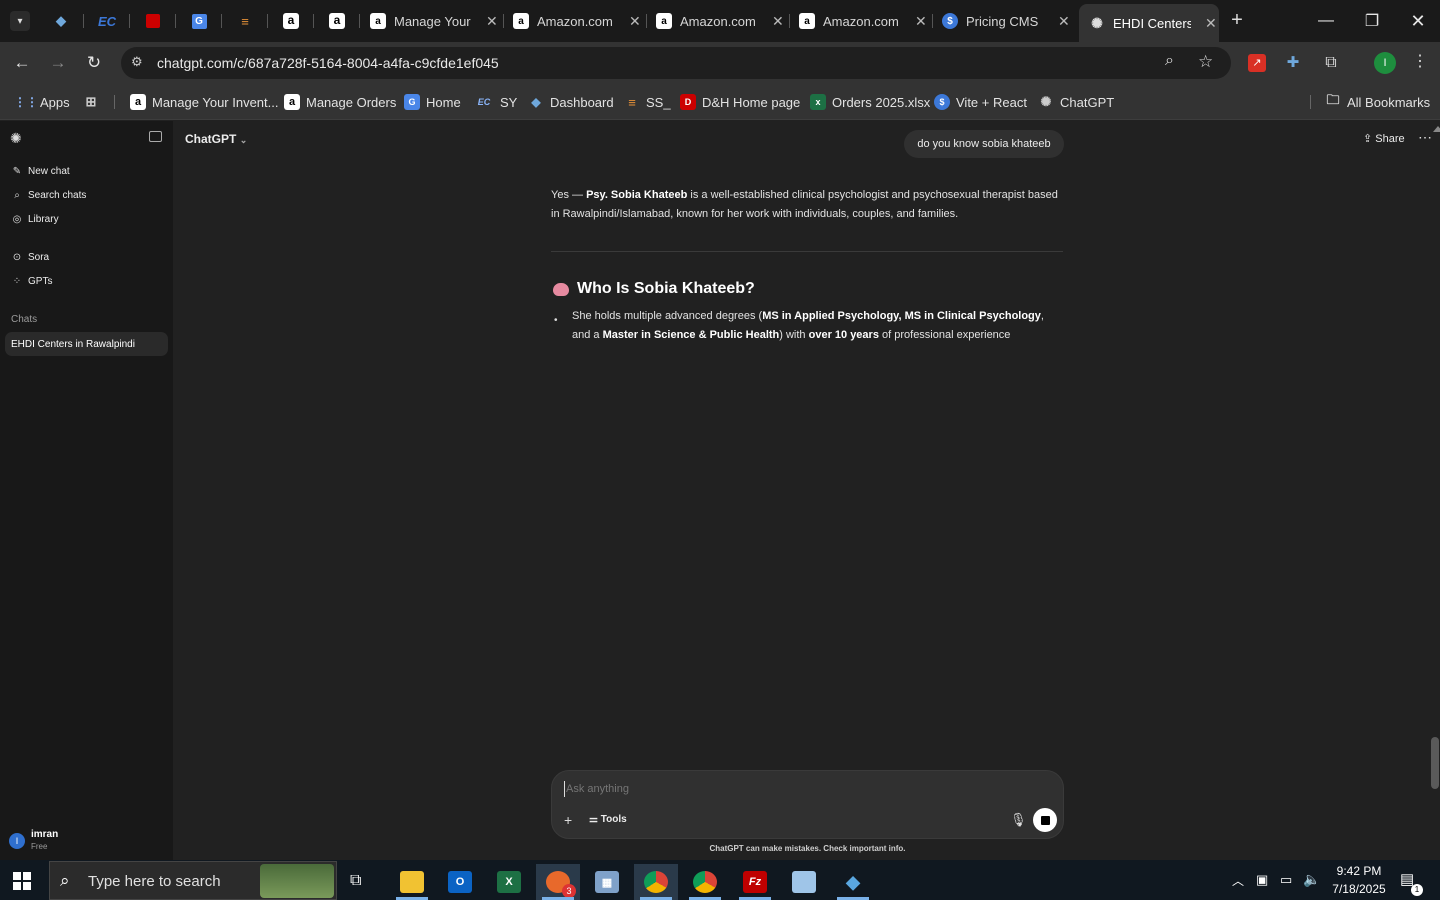 Image resolution: width=1440 pixels, height=900 pixels. Describe the element at coordinates (30, 257) in the screenshot. I see `sidebar-item-sora: ⊙ Sora` at that location.